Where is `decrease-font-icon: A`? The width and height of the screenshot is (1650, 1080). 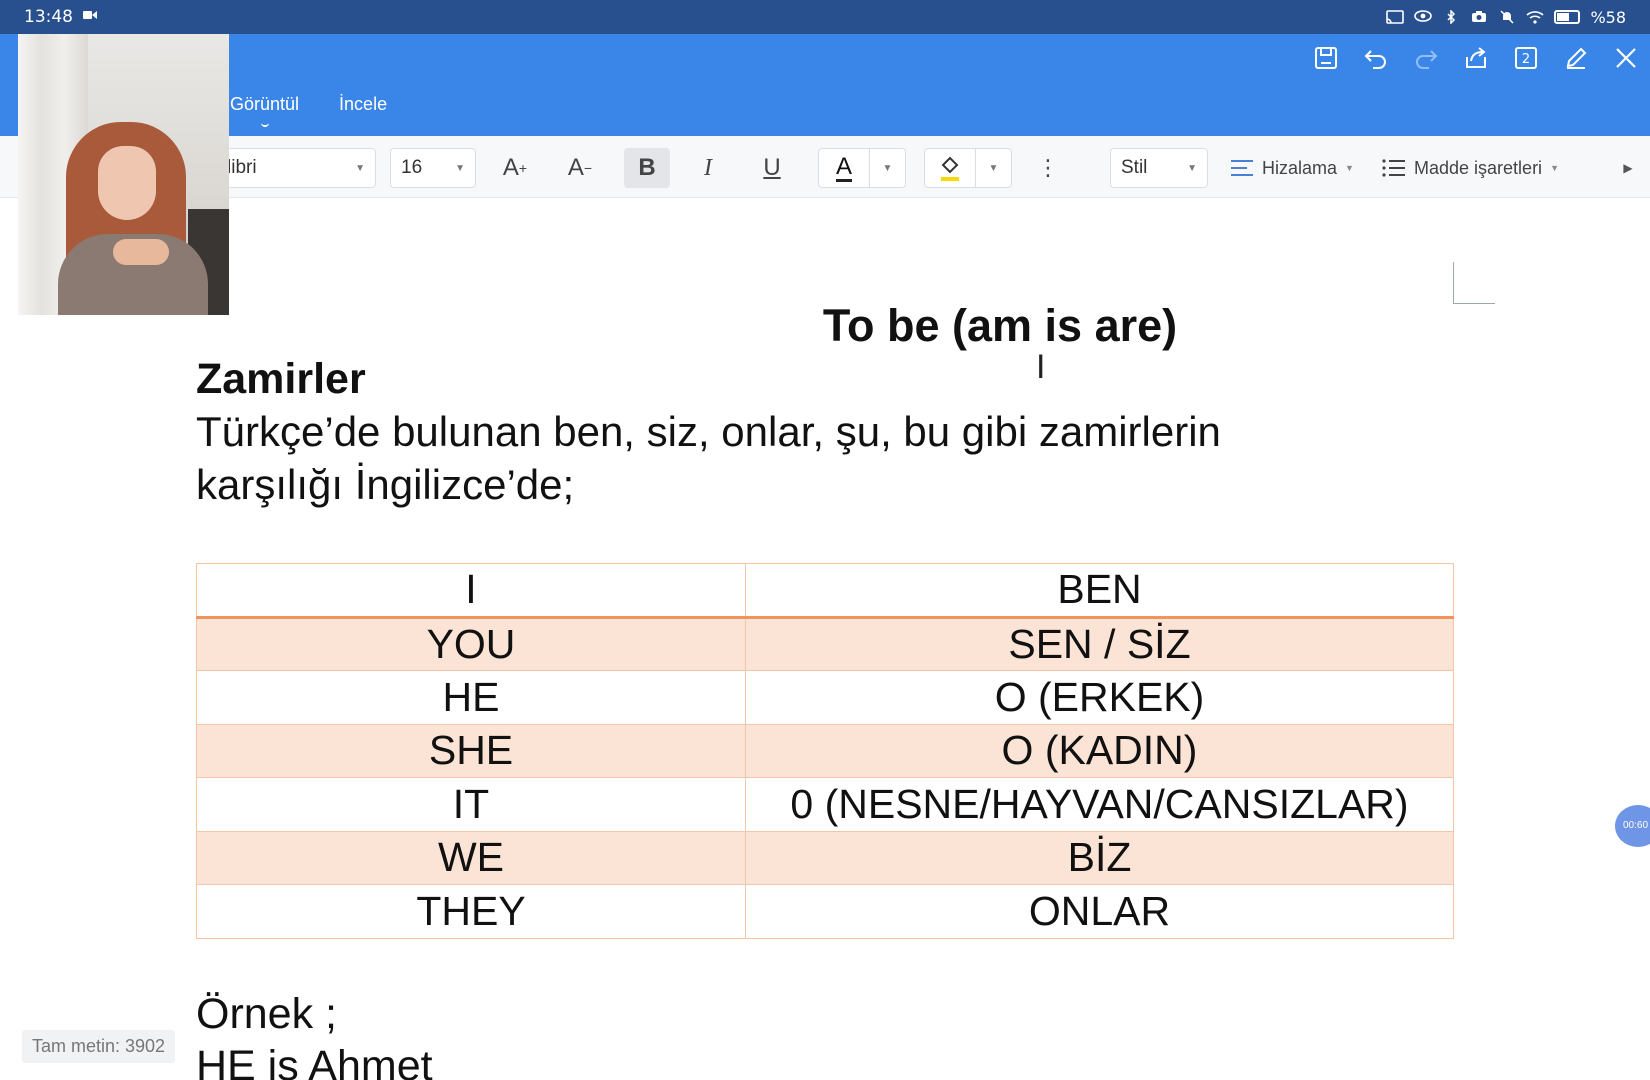
decrease-font-icon: A is located at coordinates (575, 167).